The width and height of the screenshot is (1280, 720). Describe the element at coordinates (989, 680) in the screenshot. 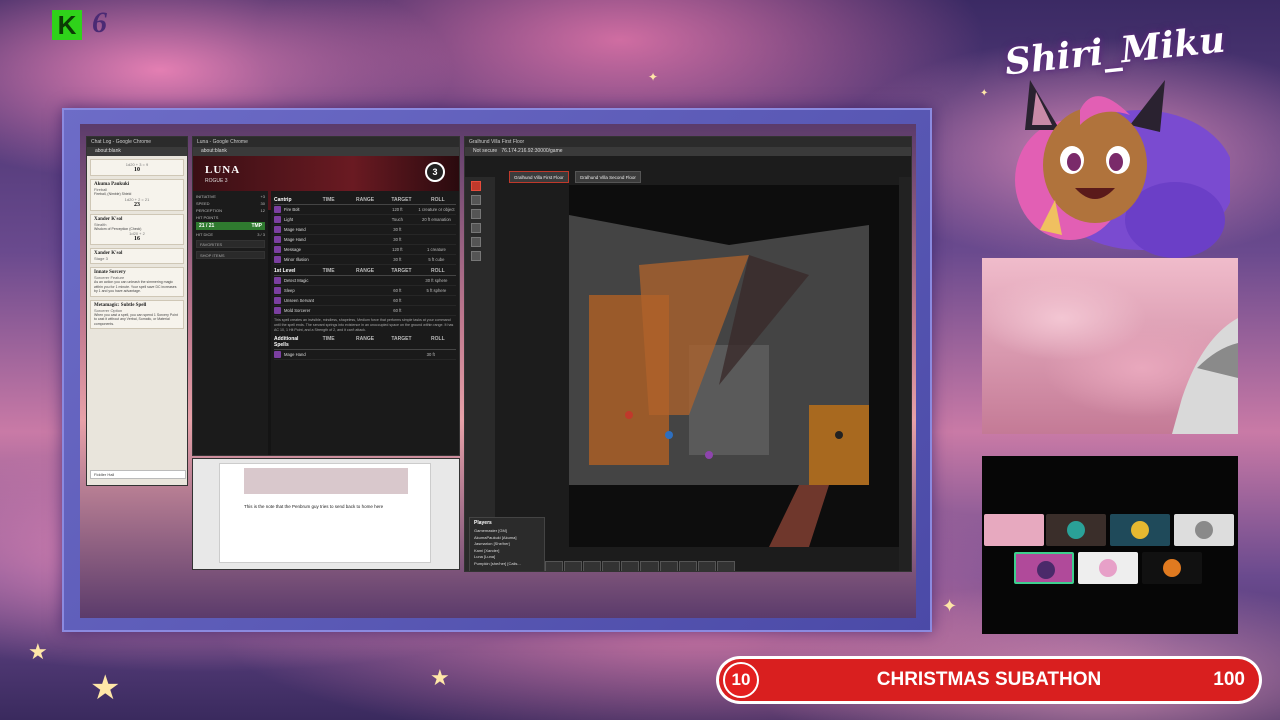

I see `subathon-bar: 10 CHRISTMAS SUBATHON 100` at that location.